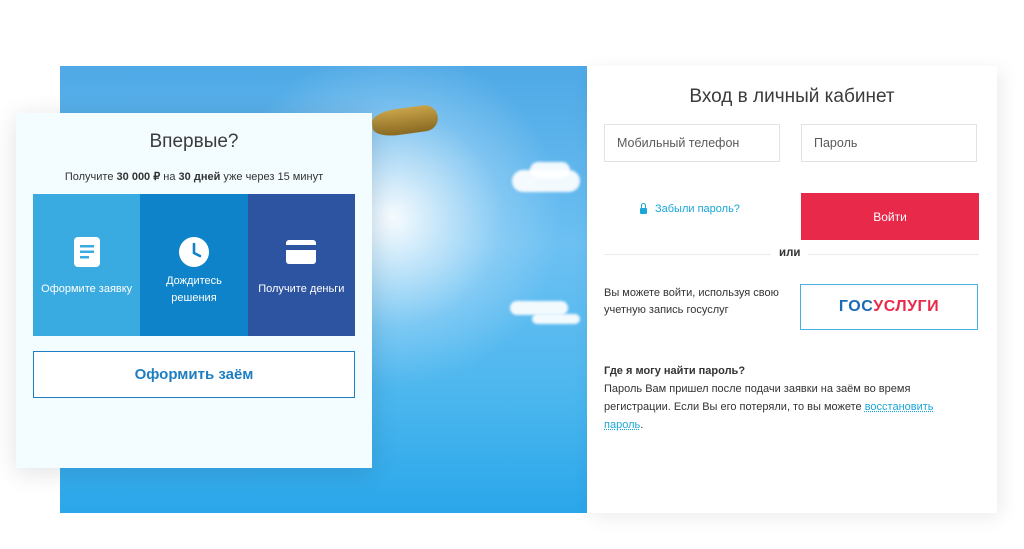 This screenshot has width=1024, height=549. Describe the element at coordinates (193, 252) in the screenshot. I see `clock-icon` at that location.